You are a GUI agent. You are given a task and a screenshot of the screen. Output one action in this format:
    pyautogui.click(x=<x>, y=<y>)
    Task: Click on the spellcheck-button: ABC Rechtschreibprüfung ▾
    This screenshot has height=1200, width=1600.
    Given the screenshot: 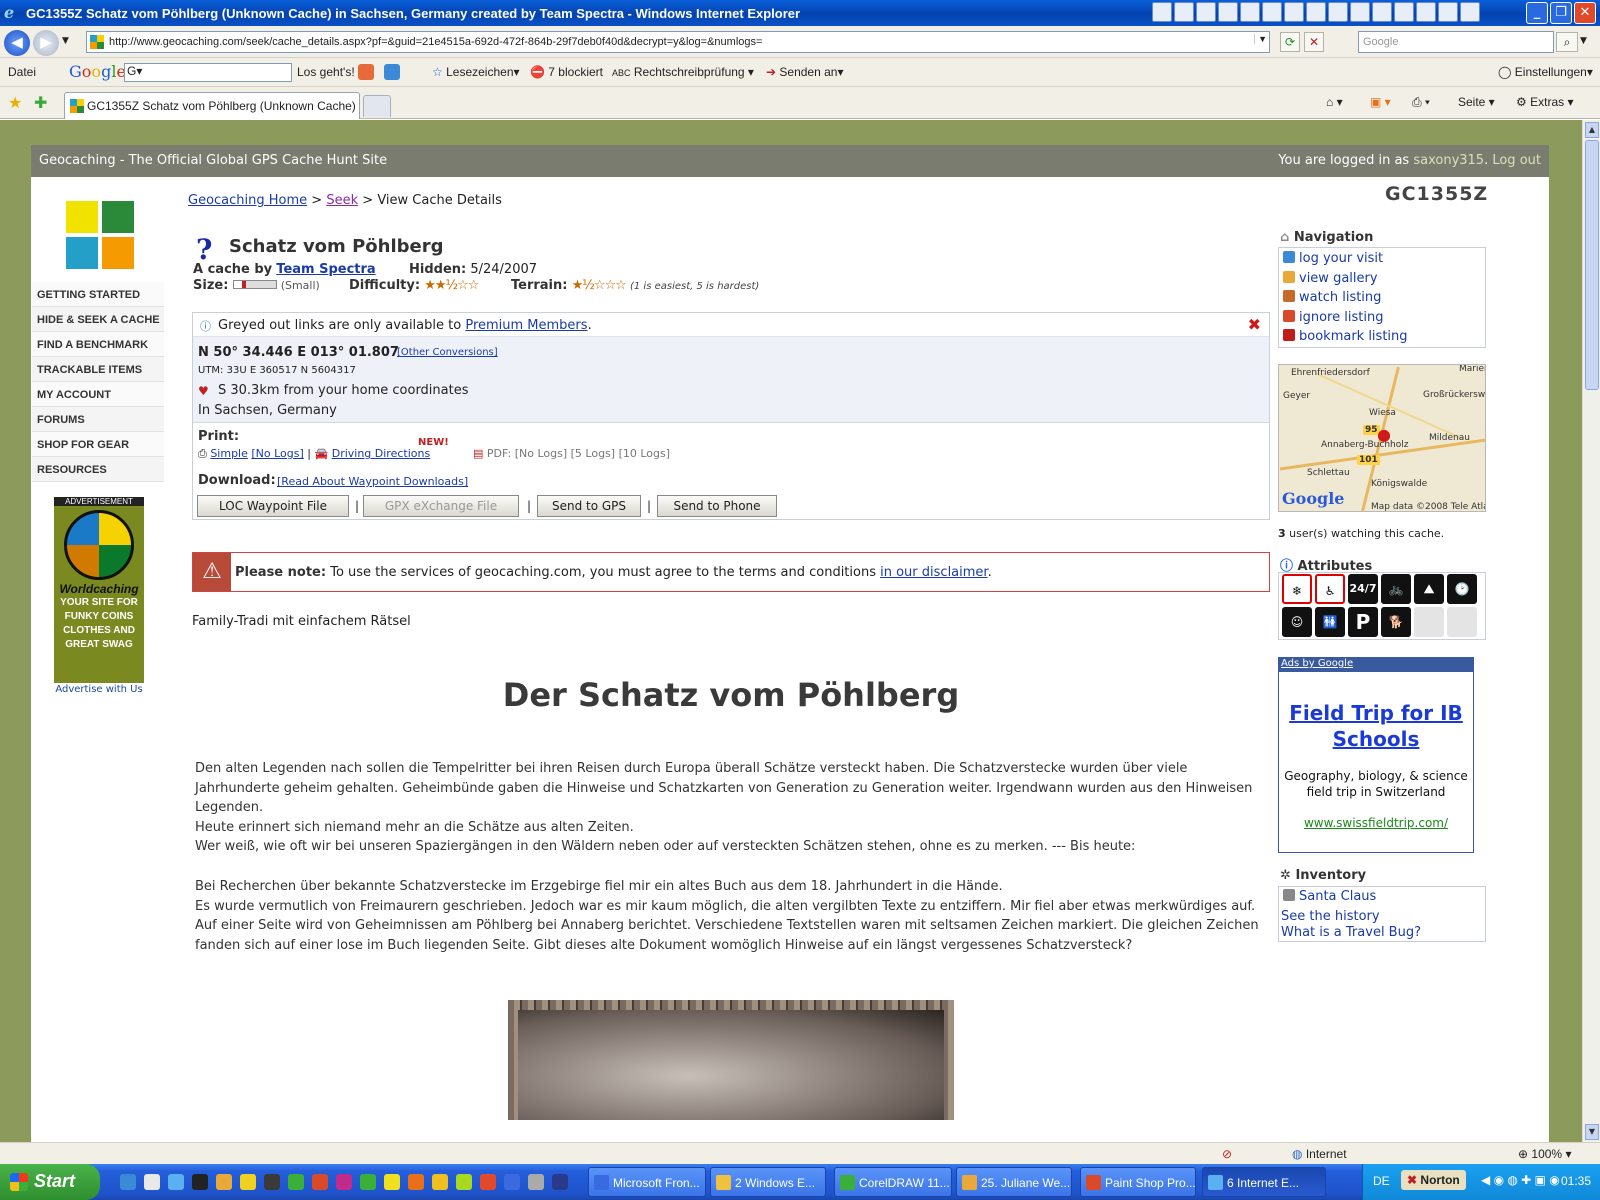 What is the action you would take?
    pyautogui.click(x=683, y=72)
    